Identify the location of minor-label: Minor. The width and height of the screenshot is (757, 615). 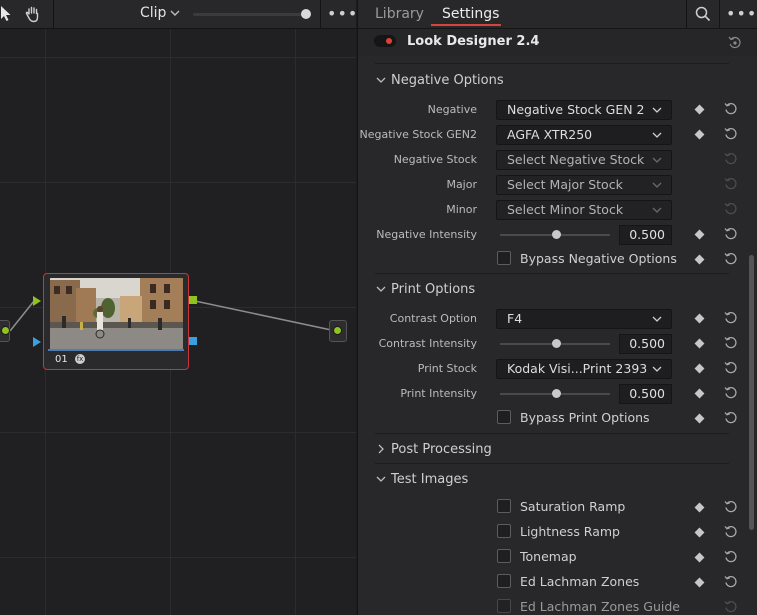
(461, 209).